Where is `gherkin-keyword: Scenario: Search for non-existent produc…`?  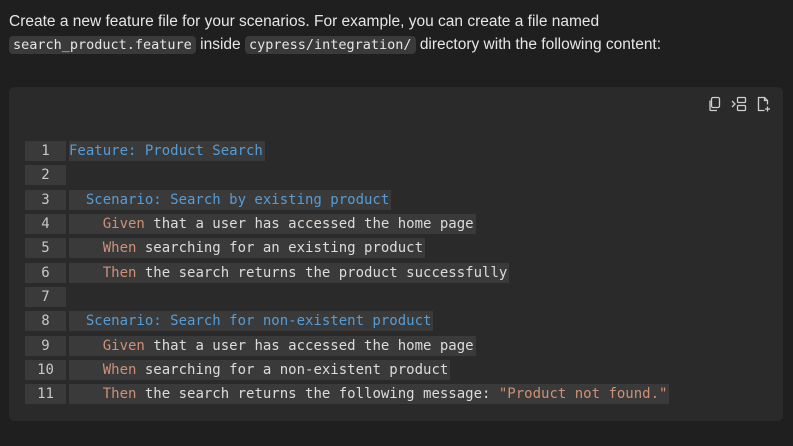 gherkin-keyword: Scenario: Search for non-existent produc… is located at coordinates (258, 321).